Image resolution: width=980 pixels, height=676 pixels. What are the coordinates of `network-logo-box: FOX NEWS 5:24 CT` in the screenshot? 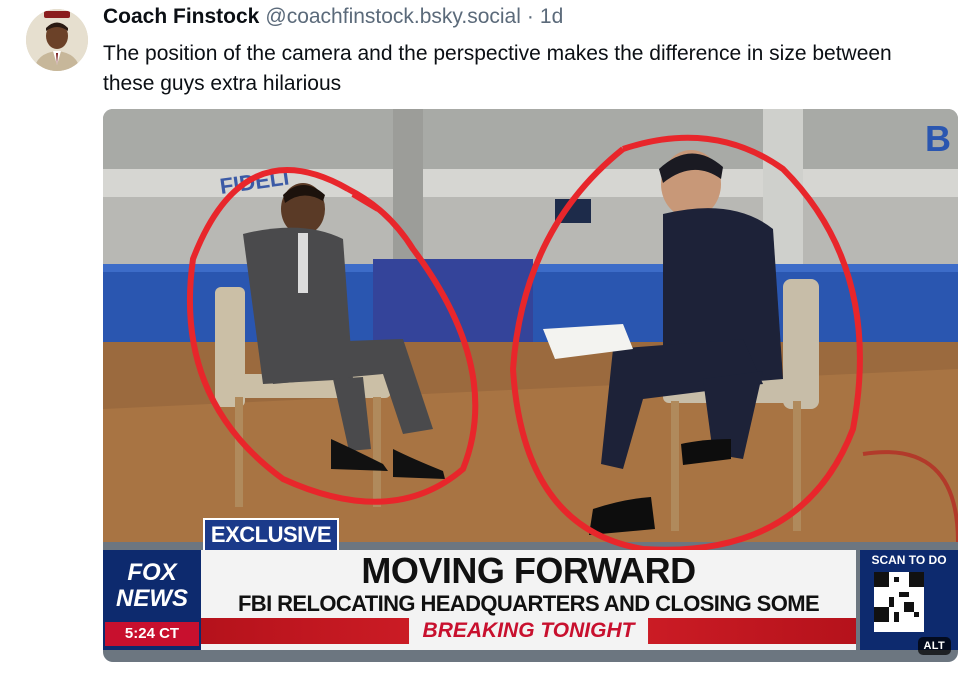 It's located at (152, 600).